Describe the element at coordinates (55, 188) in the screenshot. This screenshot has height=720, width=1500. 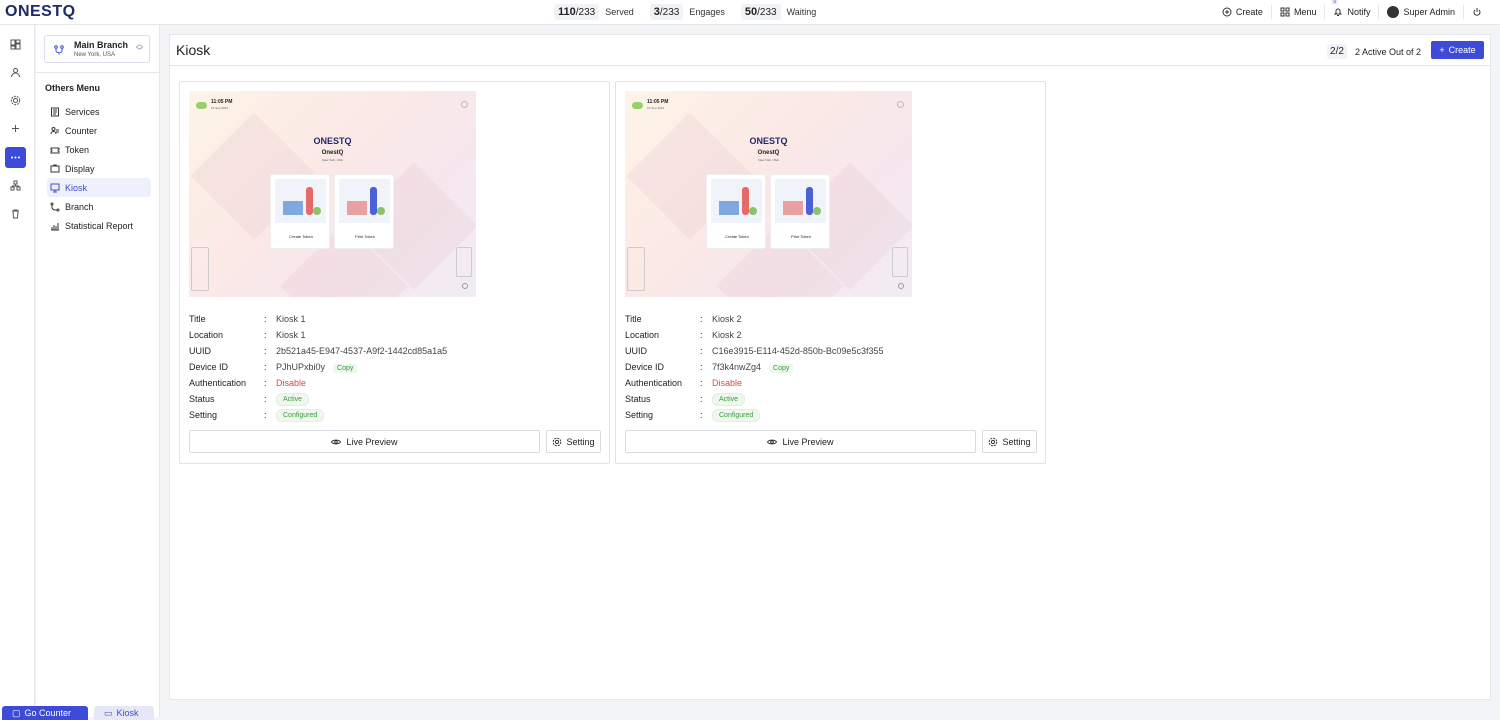
I see `kiosk-icon` at that location.